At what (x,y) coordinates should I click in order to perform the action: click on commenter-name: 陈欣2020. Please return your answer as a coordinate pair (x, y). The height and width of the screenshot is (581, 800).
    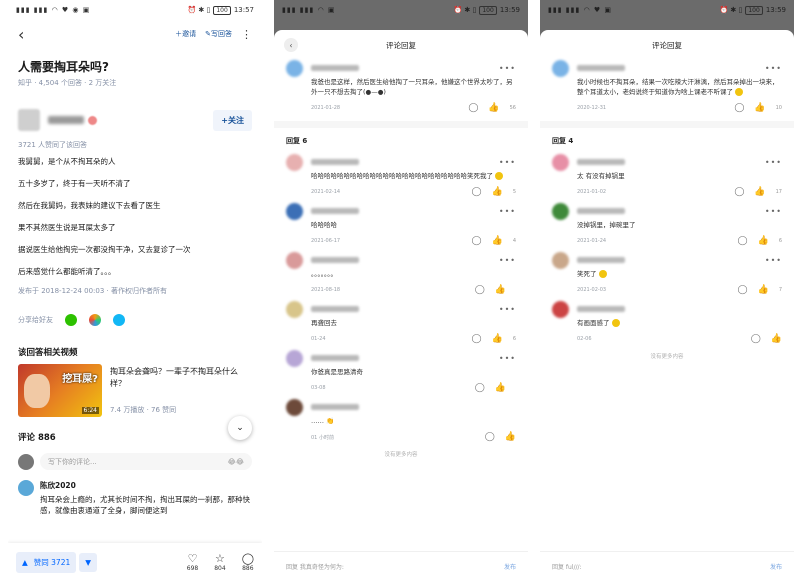
    Looking at the image, I should click on (146, 485).